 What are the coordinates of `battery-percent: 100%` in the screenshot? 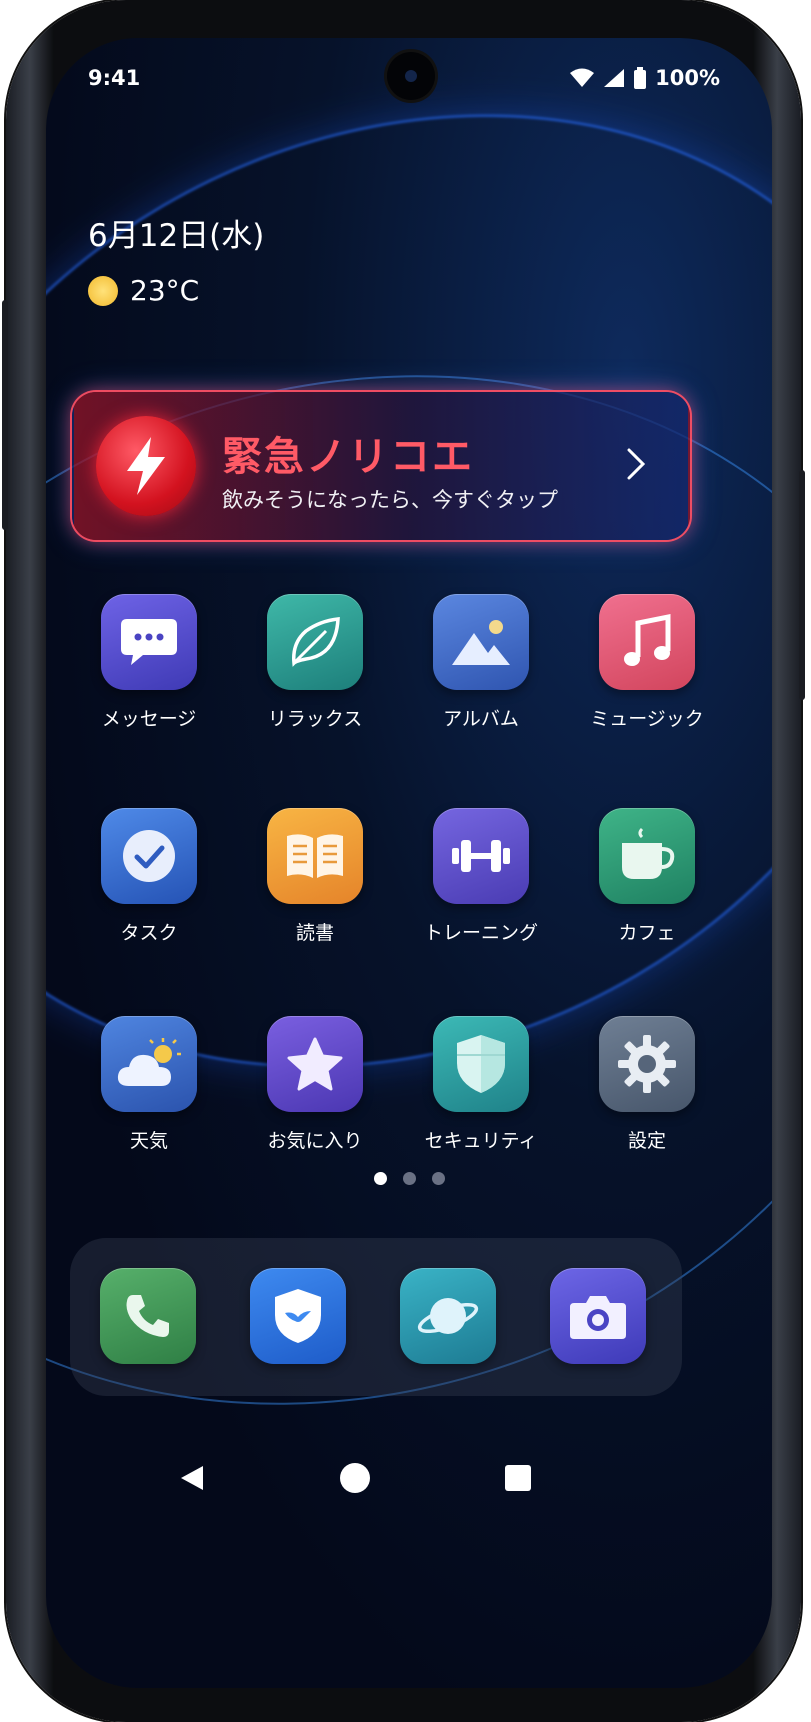 It's located at (687, 78).